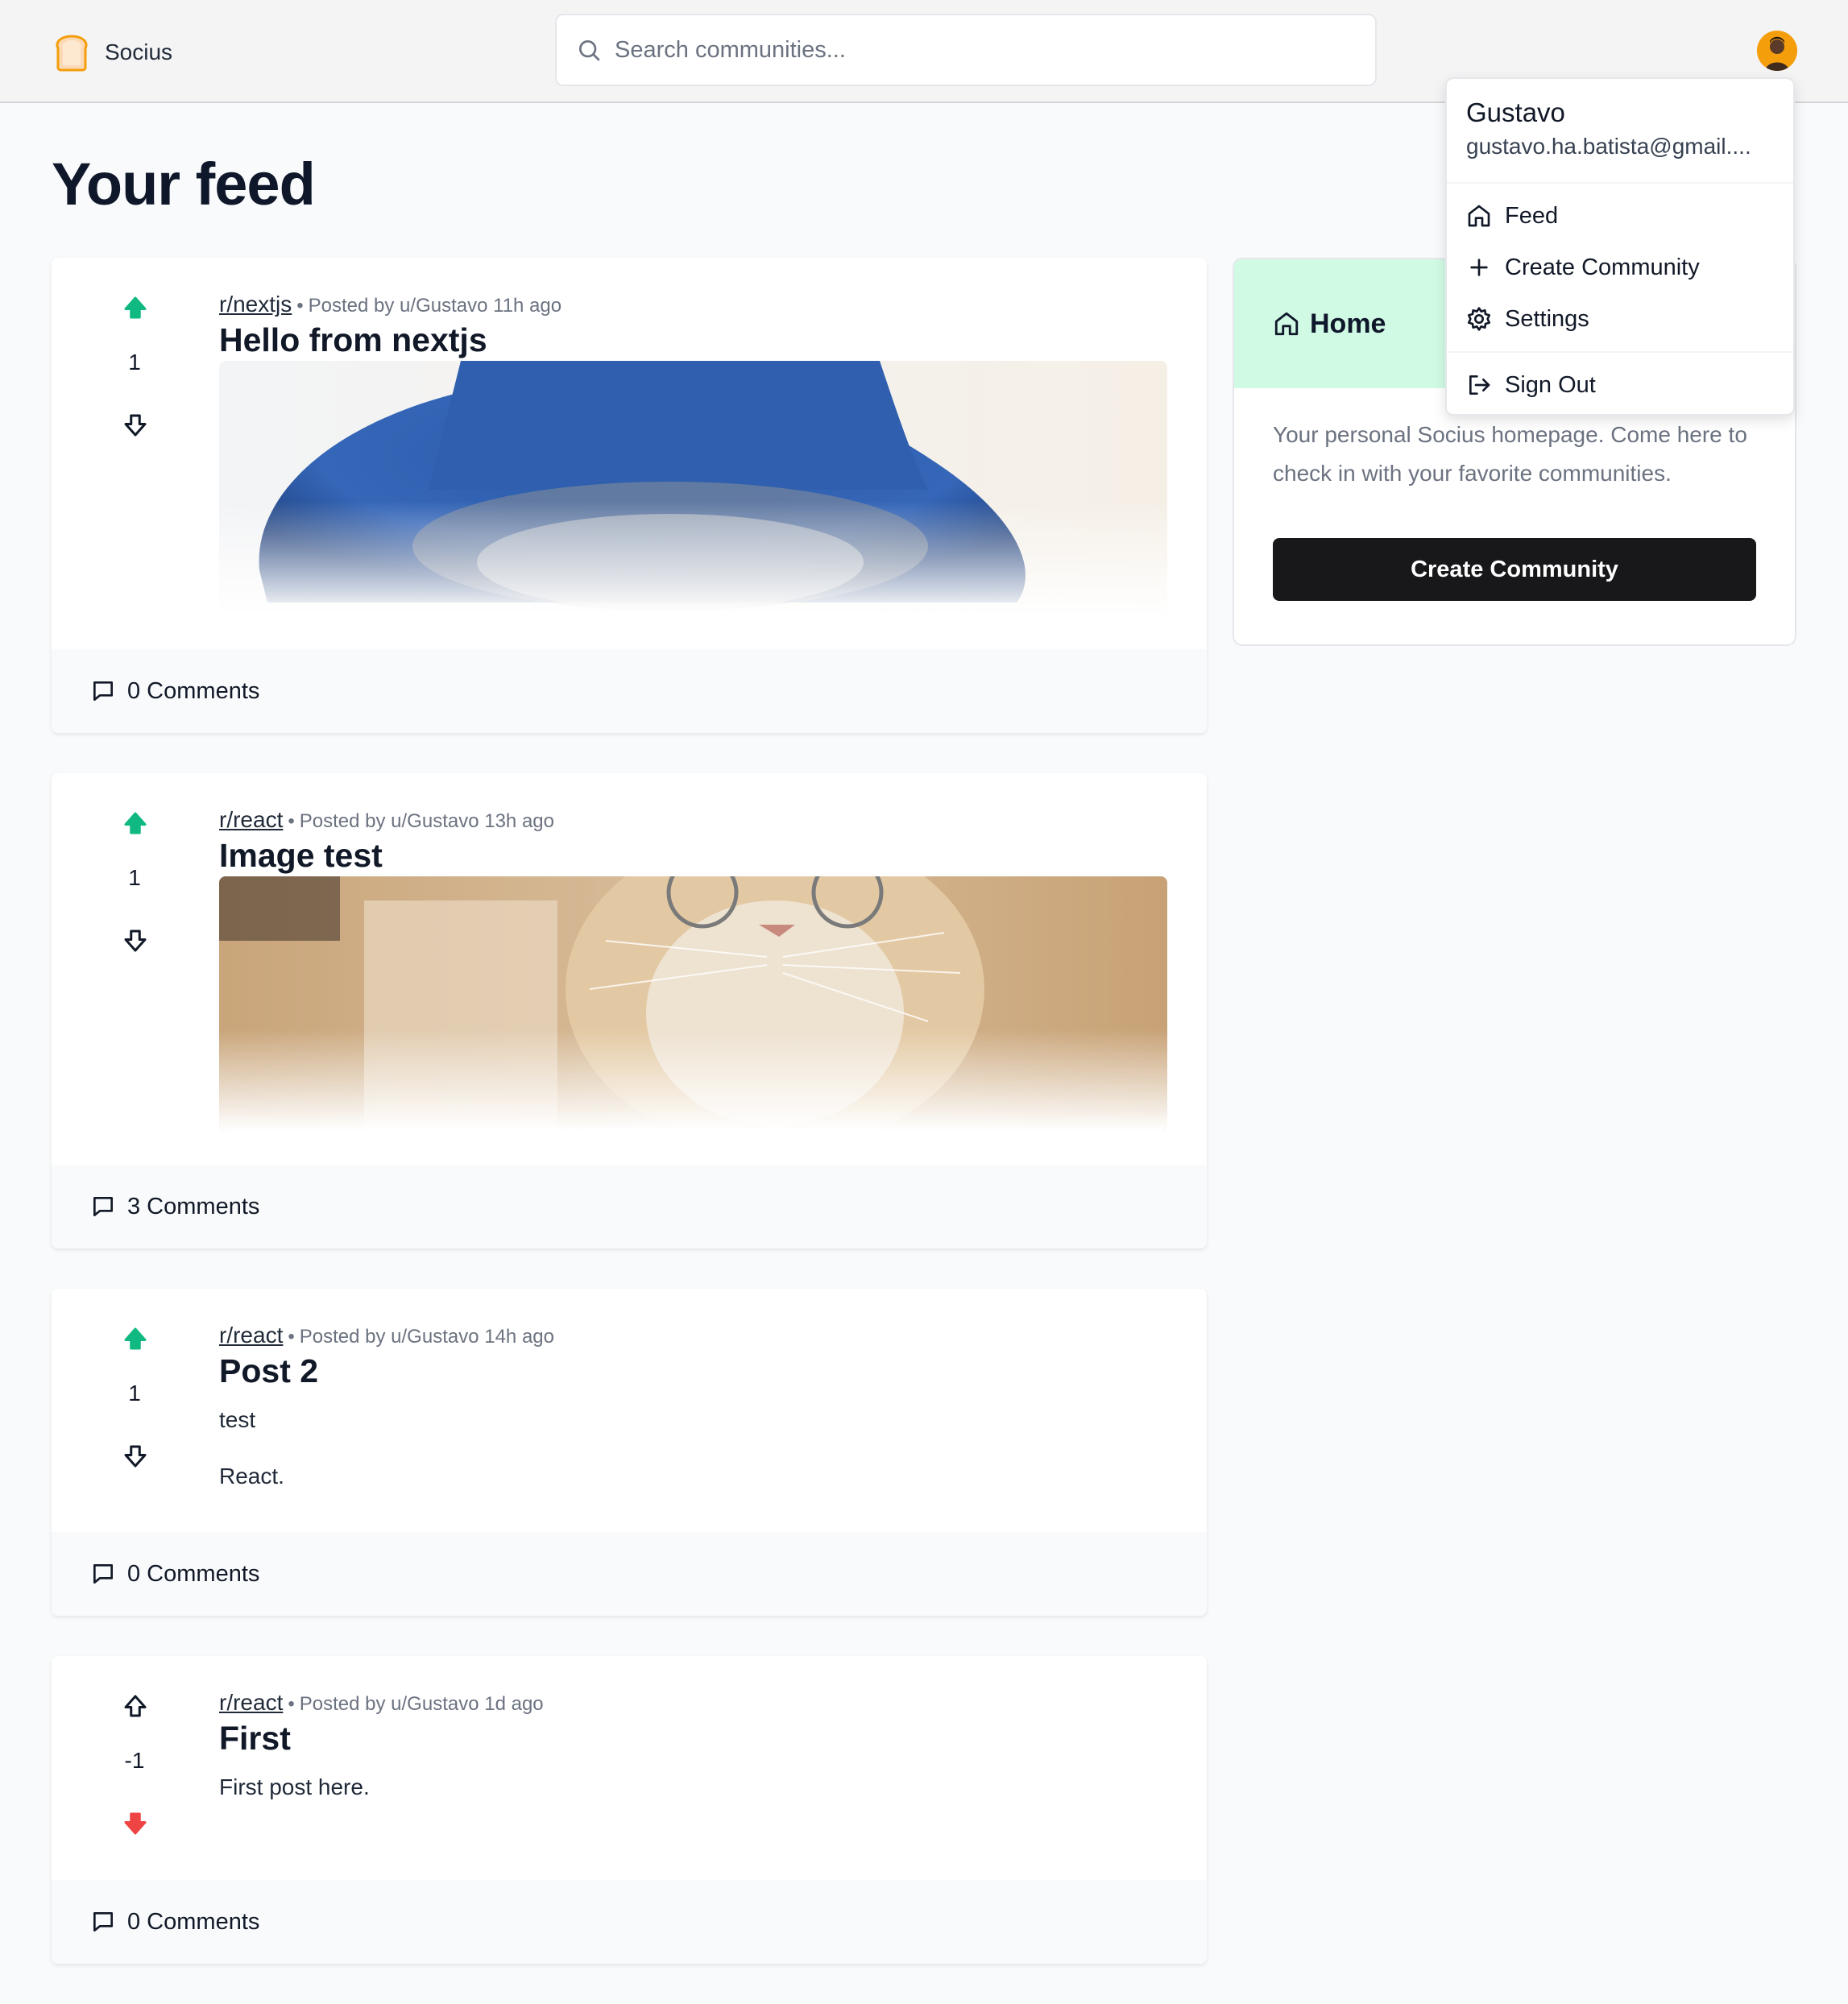 This screenshot has height=2004, width=1848. Describe the element at coordinates (426, 821) in the screenshot. I see `post-byline: Posted by u/Gustavo 13h ago` at that location.